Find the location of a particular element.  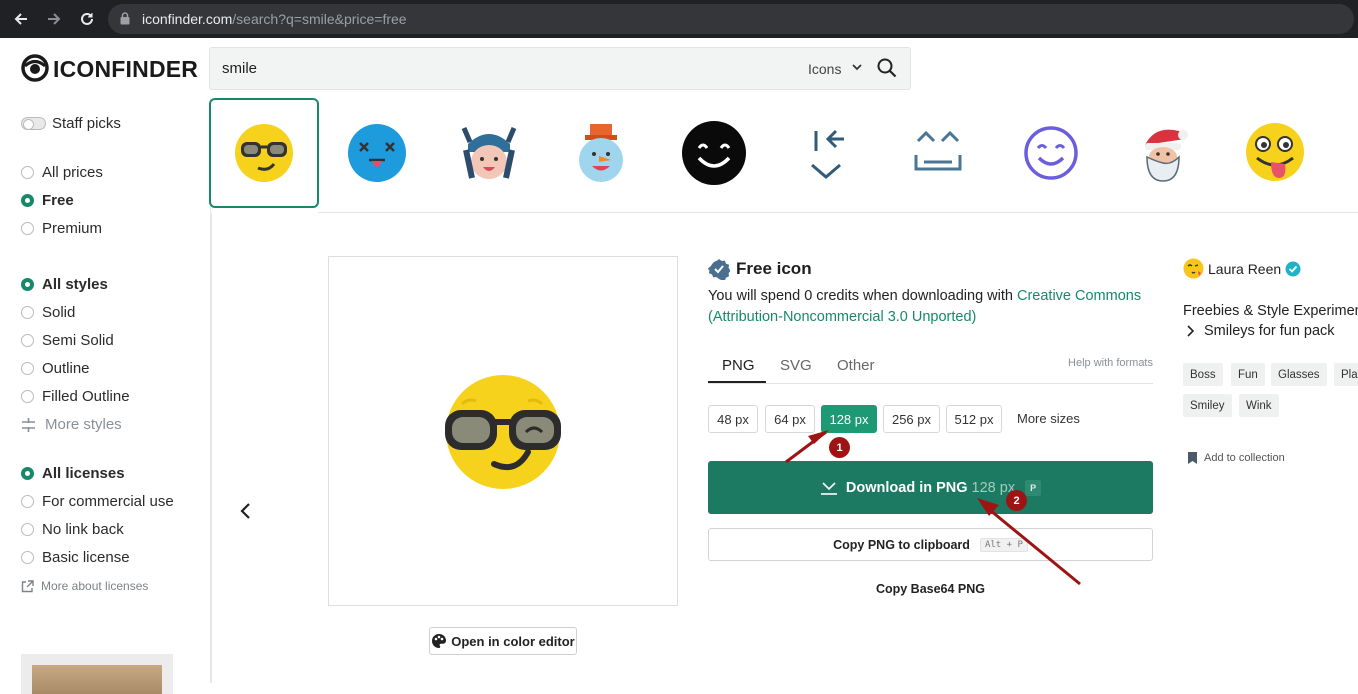

url-path: /search?q=smile&price=free is located at coordinates (319, 19).